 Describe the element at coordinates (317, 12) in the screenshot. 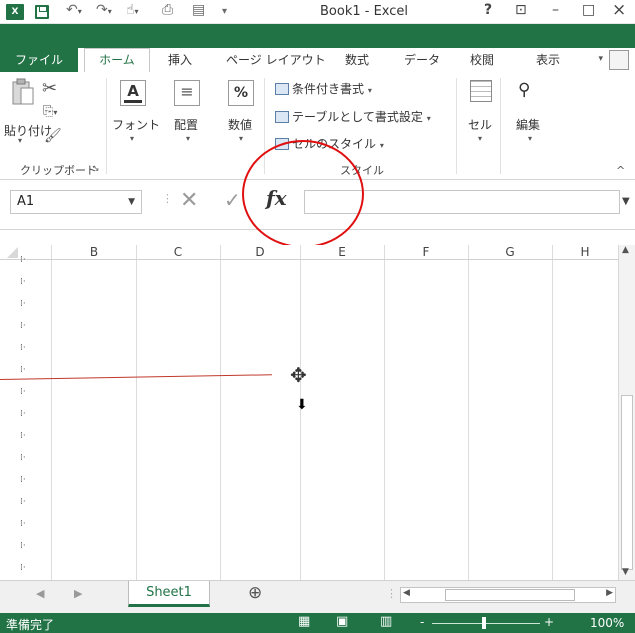

I see `title-bar: X ↶▾ ↷▾ ☝▾ ⎙ ▤ ▾ Book1 - Excel ? ⊡ – □ ×` at that location.